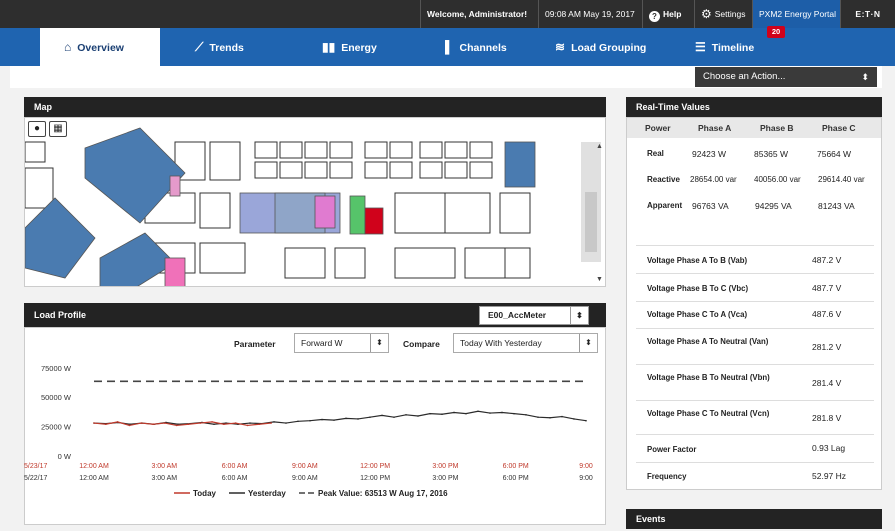 Image resolution: width=895 pixels, height=531 pixels. I want to click on trend-line-icon: ⟋, so click(199, 47).